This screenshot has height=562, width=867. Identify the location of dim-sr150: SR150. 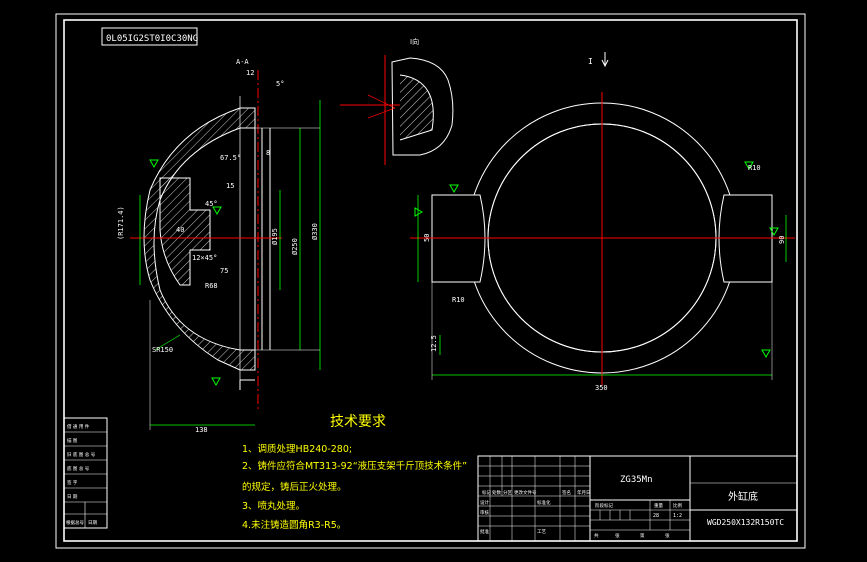
(162, 350).